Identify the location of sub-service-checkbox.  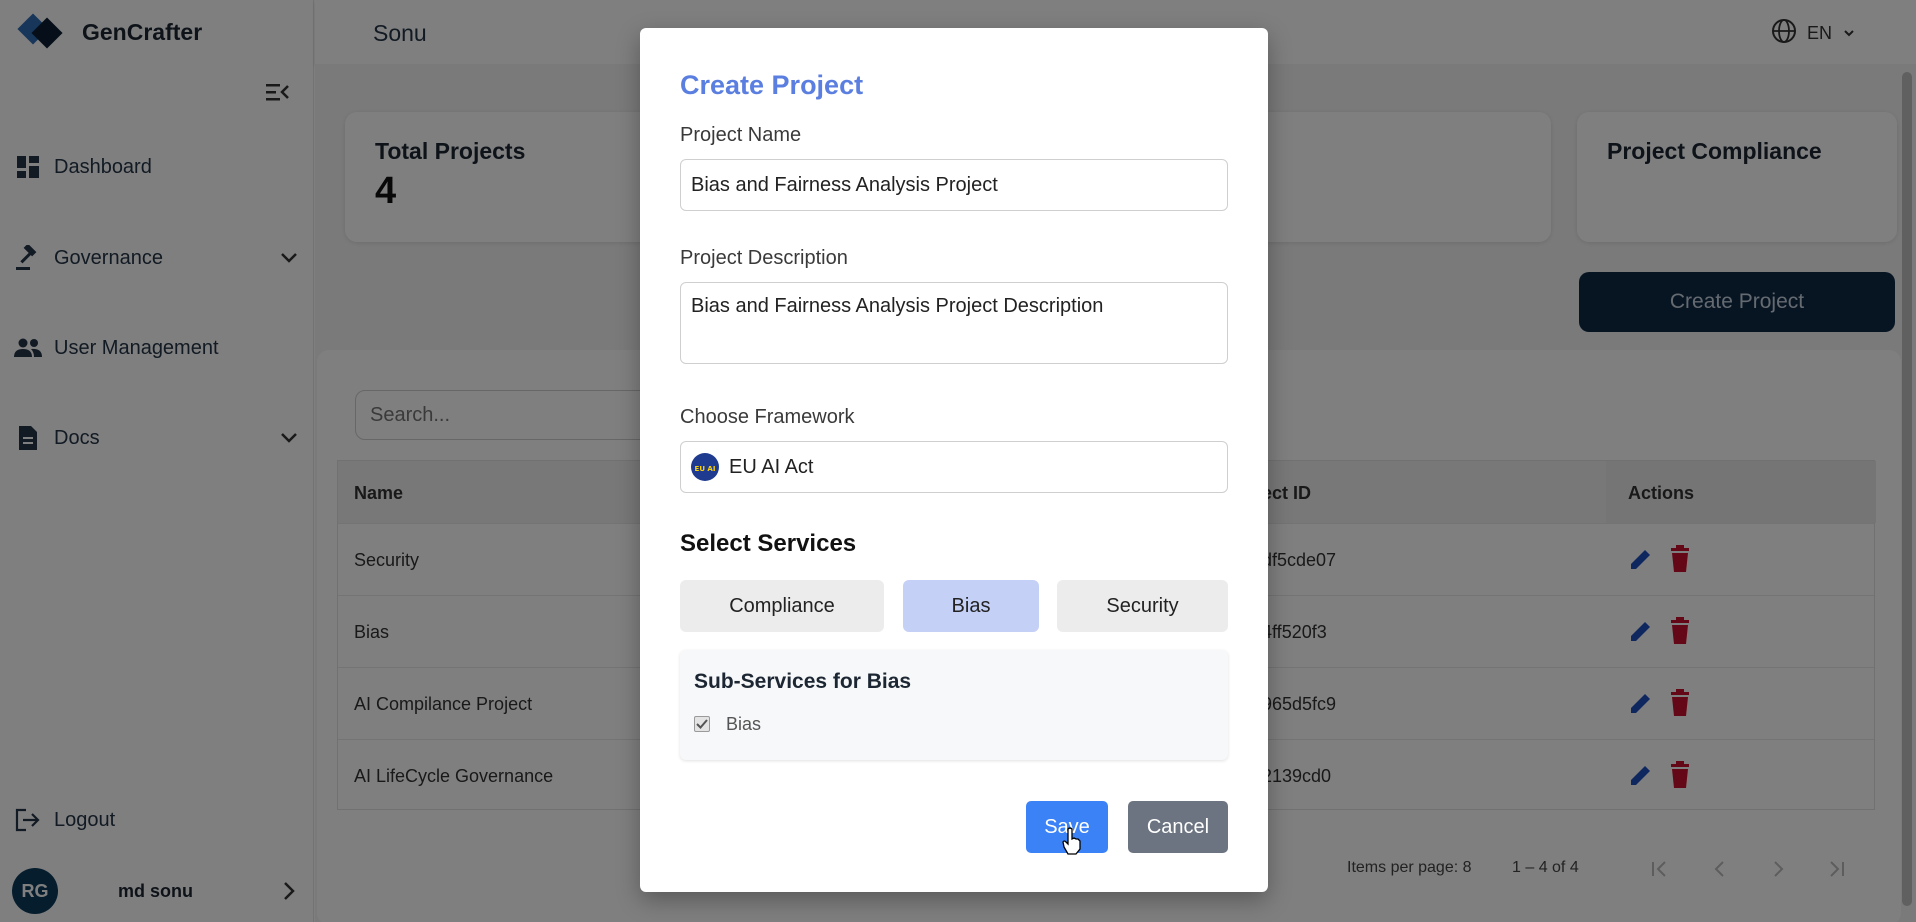
(702, 724).